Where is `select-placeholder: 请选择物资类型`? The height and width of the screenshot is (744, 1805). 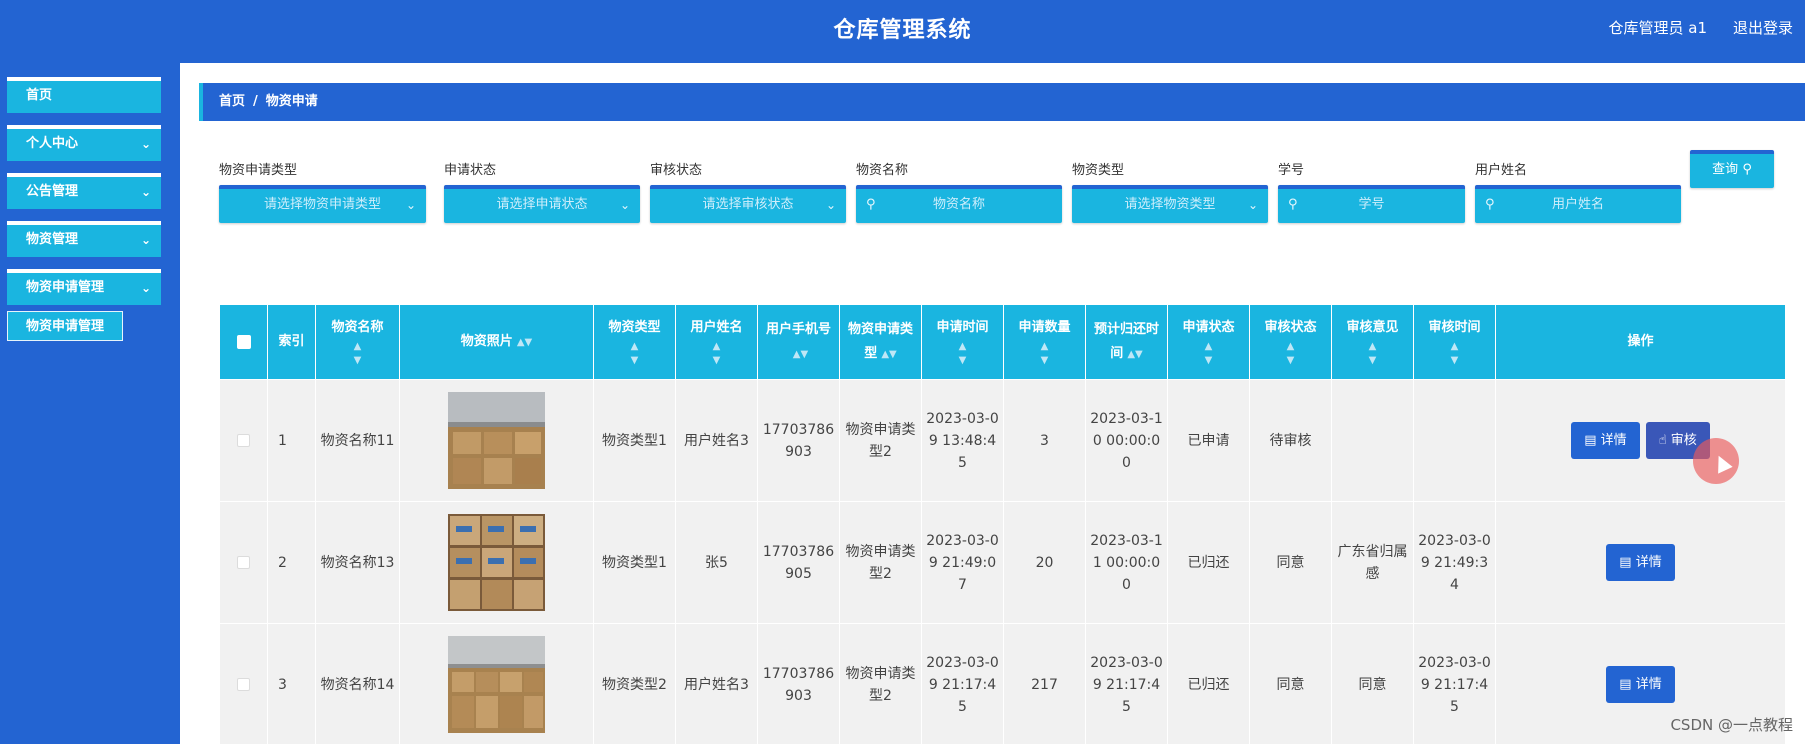
select-placeholder: 请选择物资类型 is located at coordinates (1170, 204).